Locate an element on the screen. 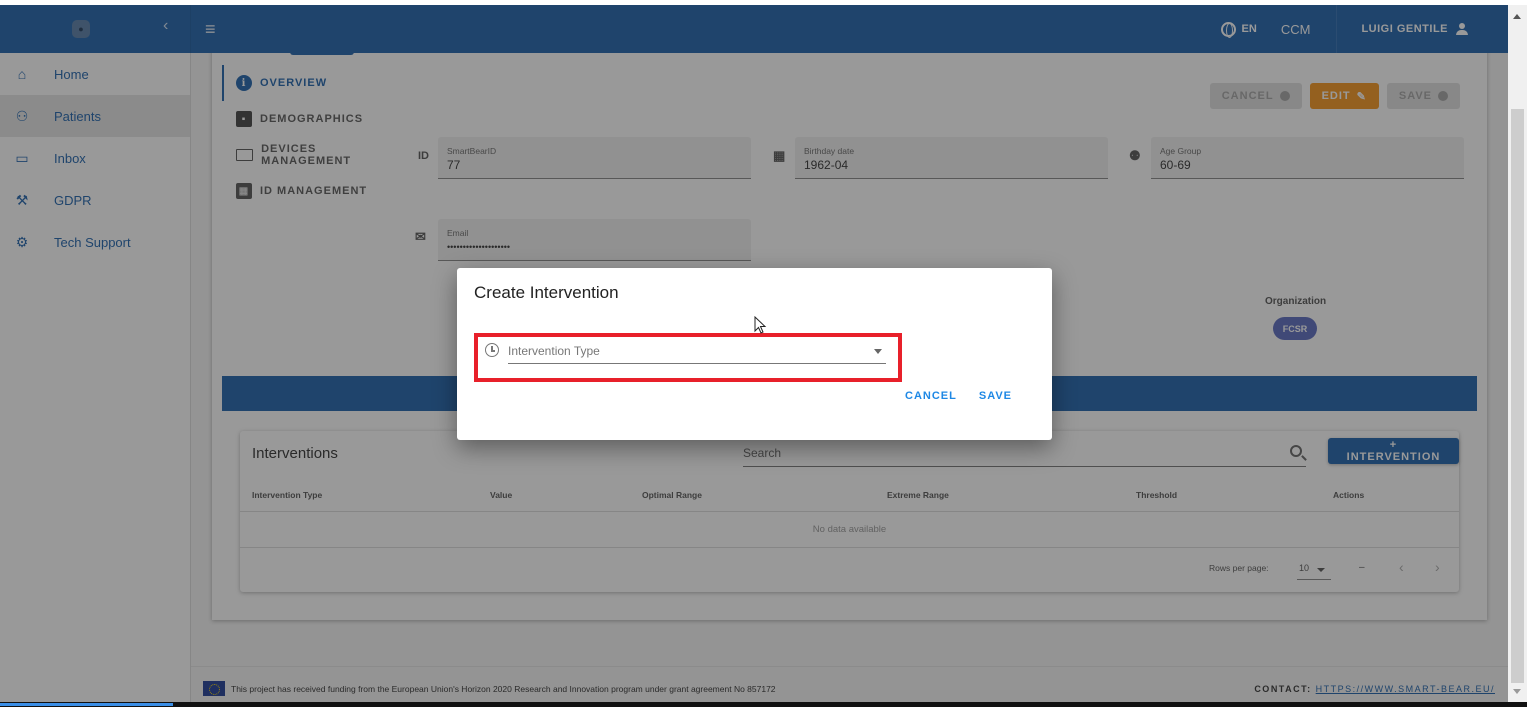  scroll-up-icon is located at coordinates (1517, 14).